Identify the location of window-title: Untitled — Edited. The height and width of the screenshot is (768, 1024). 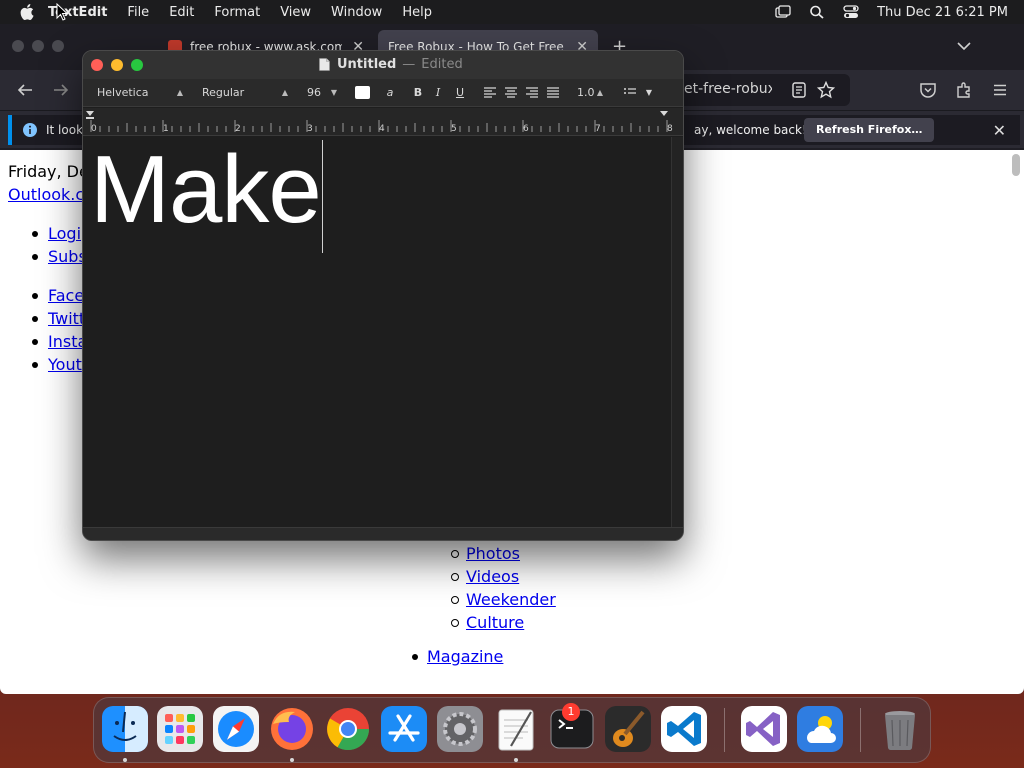
(391, 64).